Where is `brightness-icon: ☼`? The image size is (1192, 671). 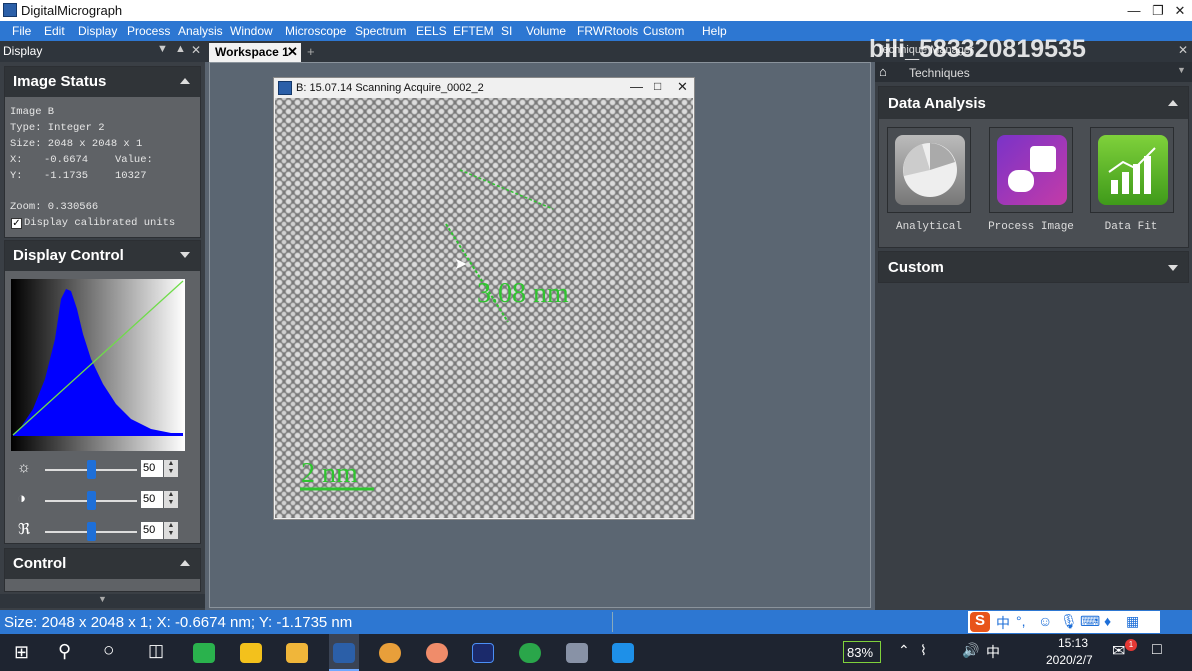
brightness-icon: ☼ is located at coordinates (24, 467).